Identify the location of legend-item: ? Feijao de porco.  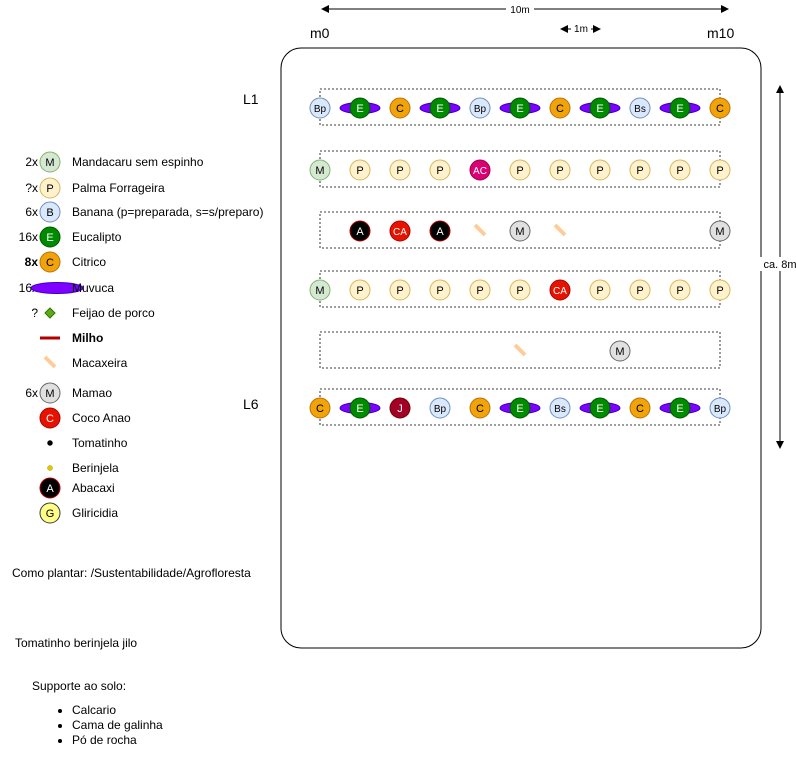
(93, 313).